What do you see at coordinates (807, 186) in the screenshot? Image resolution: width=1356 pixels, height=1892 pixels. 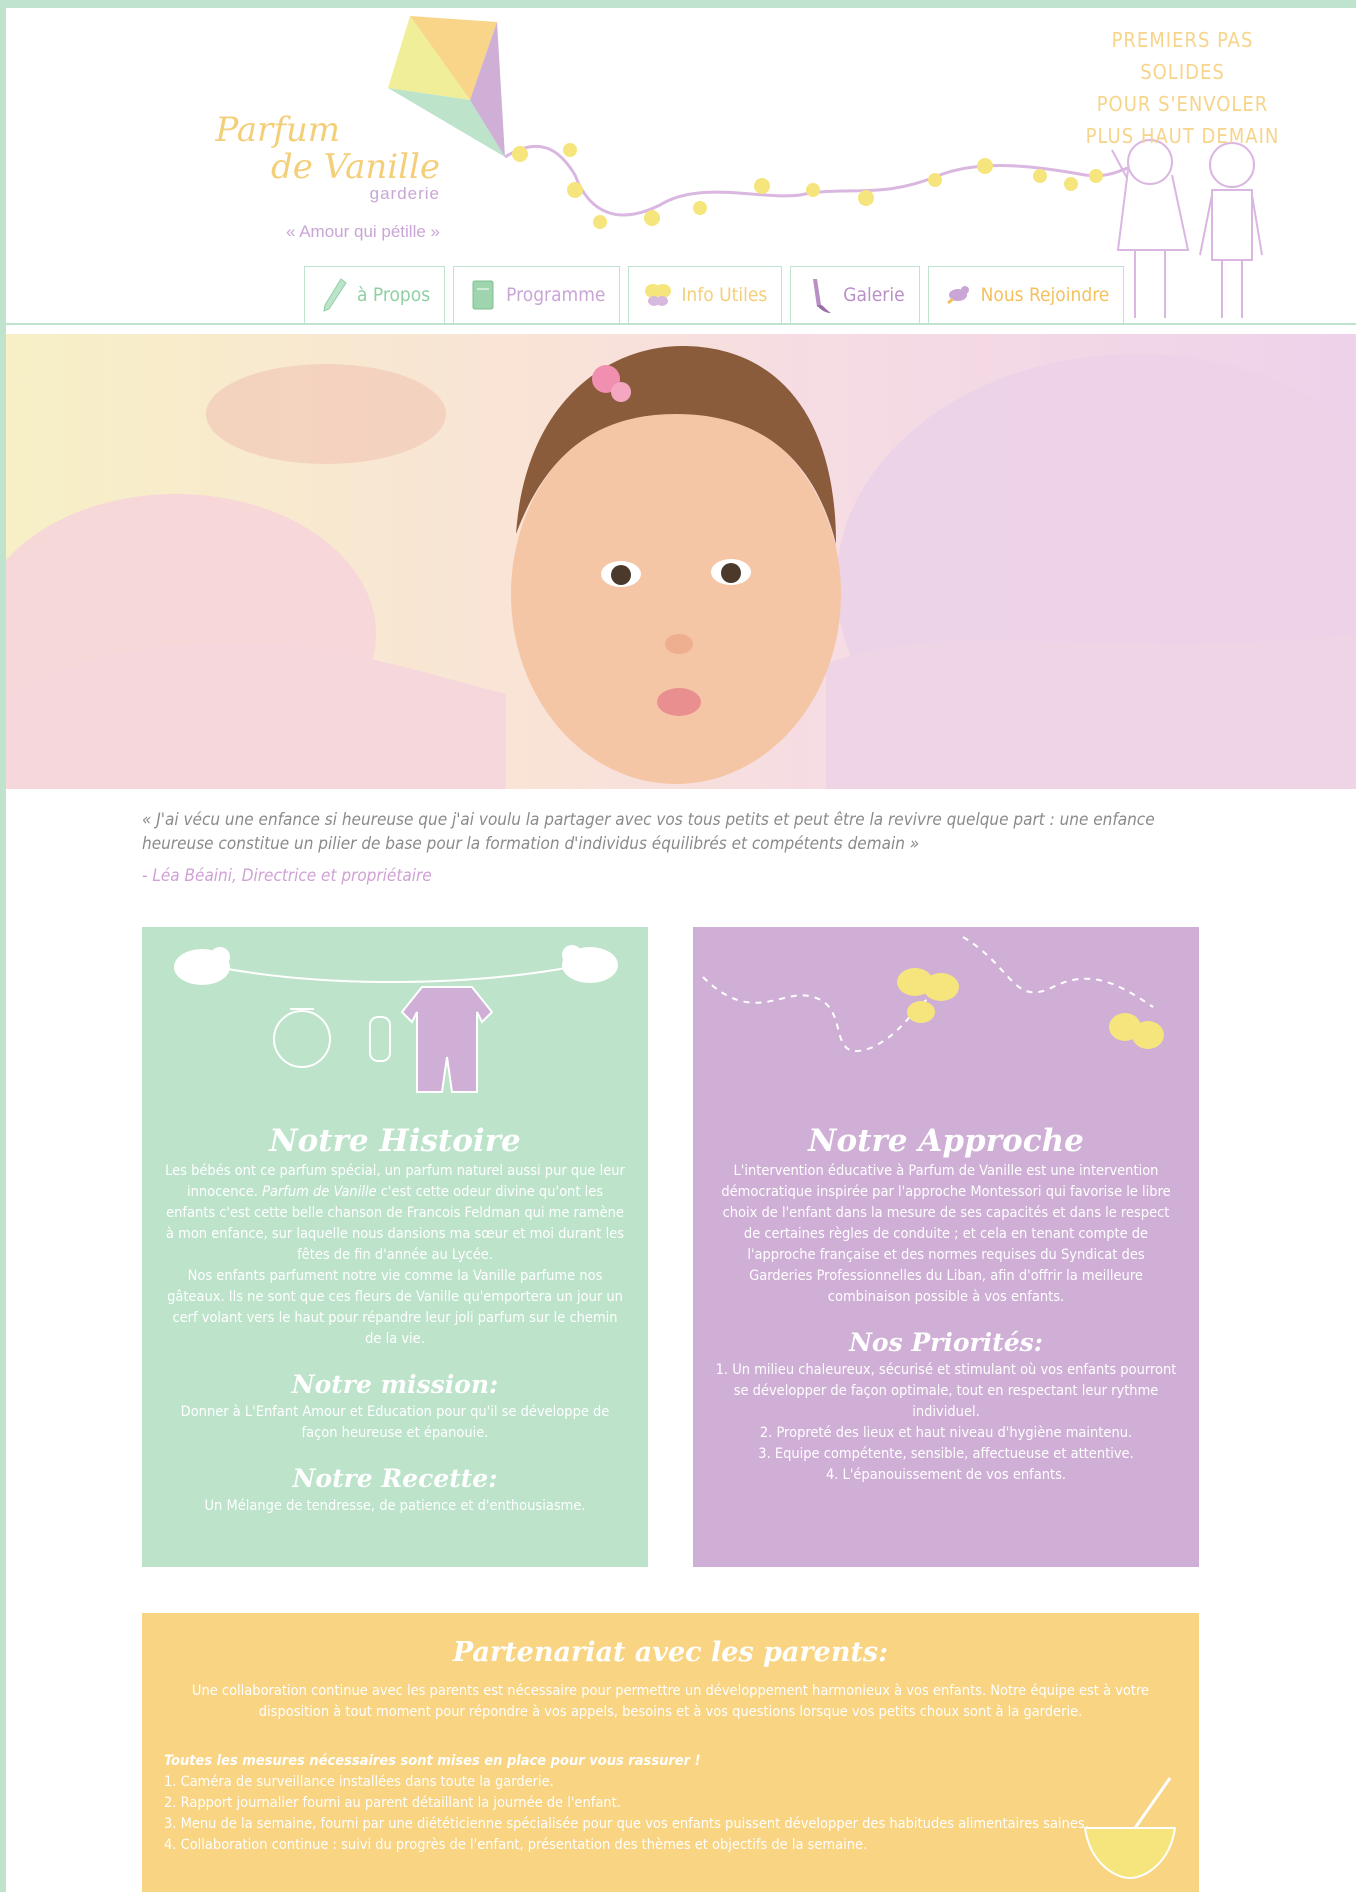 I see `flowers-icon` at bounding box center [807, 186].